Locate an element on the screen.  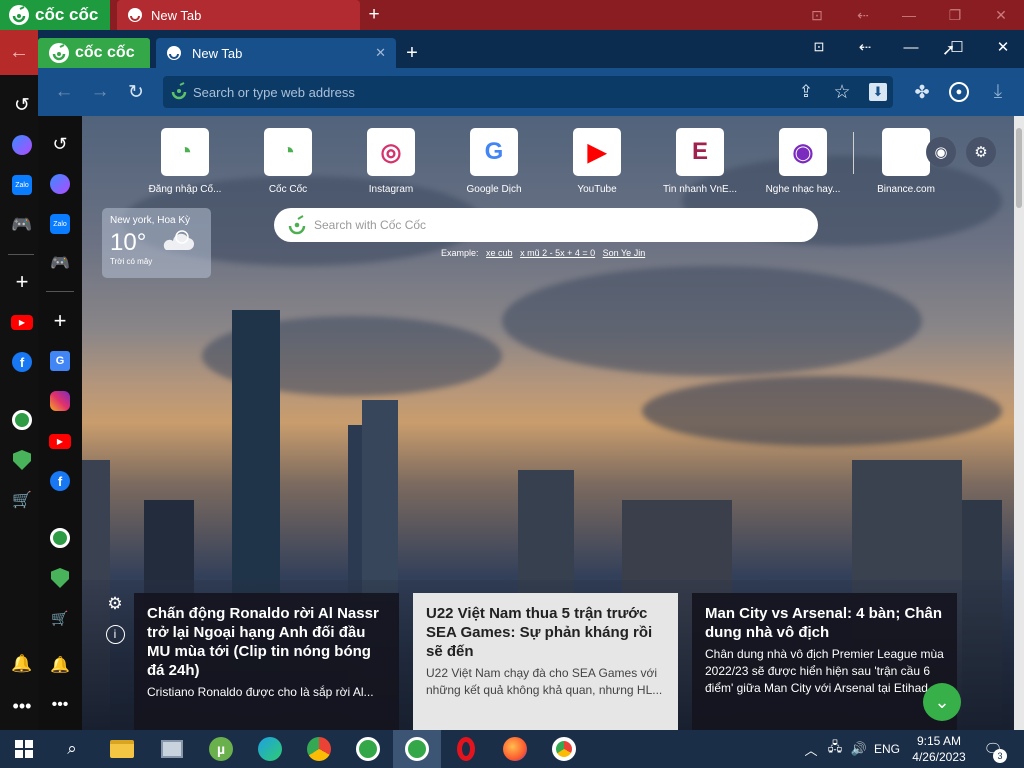
file-explorer-icon is located at coordinates (122, 749).